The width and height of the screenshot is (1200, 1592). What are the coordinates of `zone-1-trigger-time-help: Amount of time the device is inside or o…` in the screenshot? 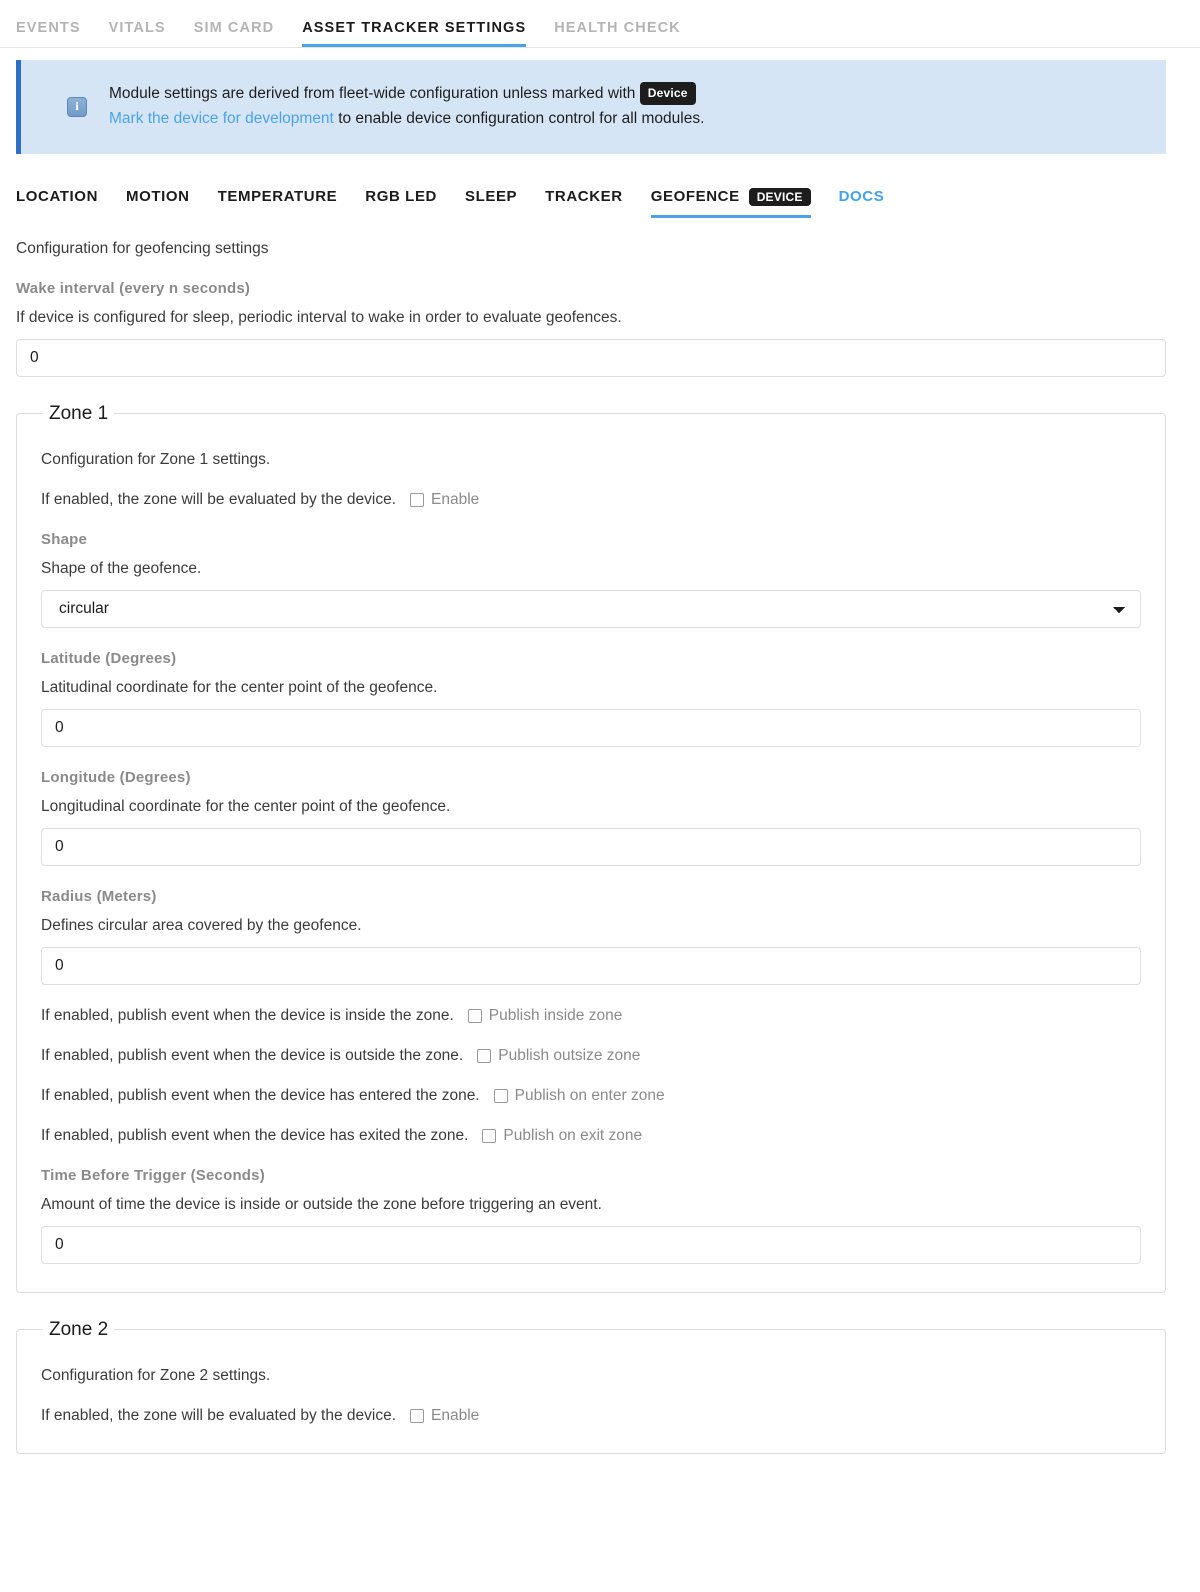 It's located at (321, 1204).